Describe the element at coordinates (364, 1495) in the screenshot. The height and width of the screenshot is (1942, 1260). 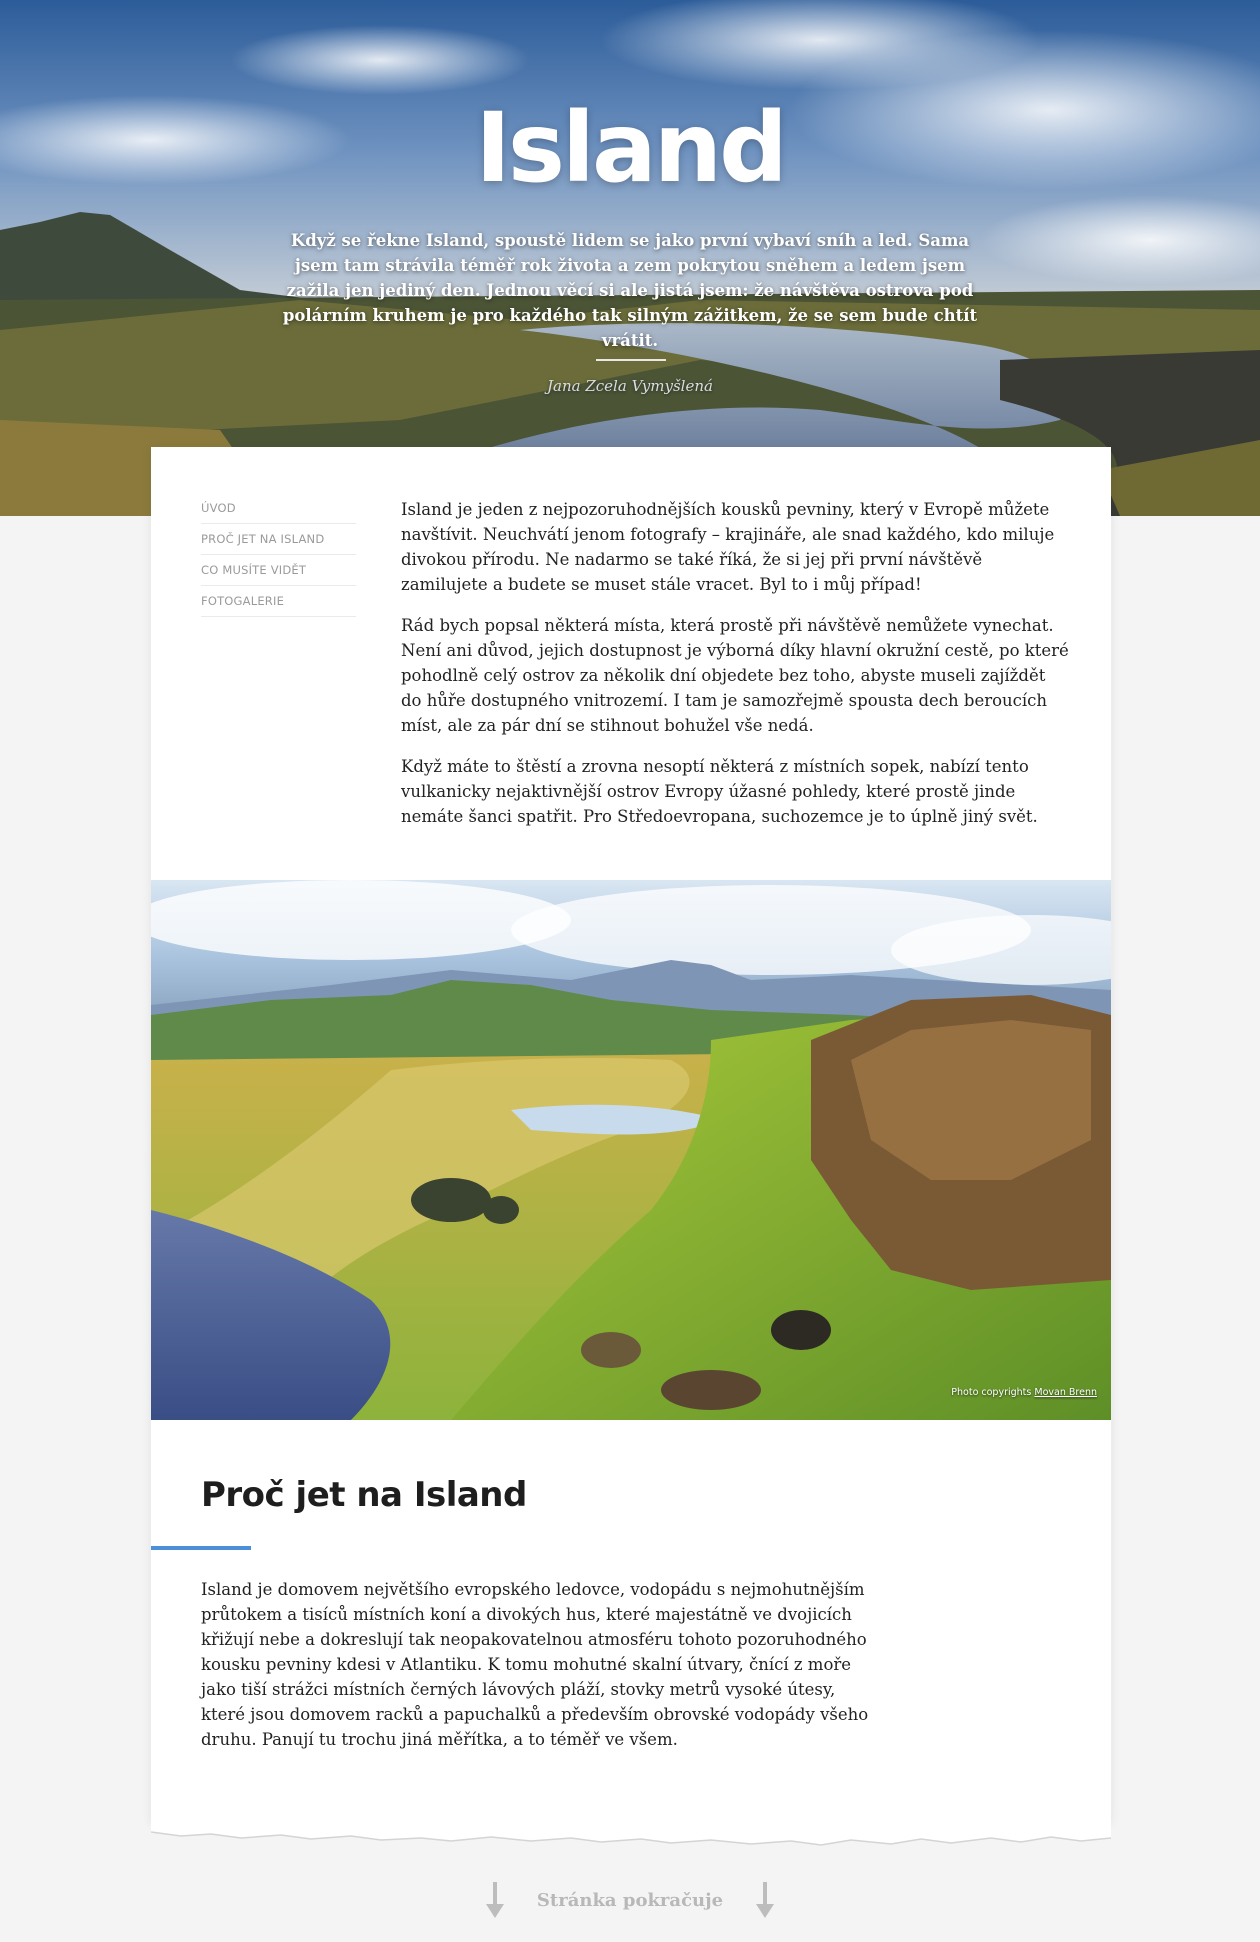
I see `section-title: Proč jet na Island` at that location.